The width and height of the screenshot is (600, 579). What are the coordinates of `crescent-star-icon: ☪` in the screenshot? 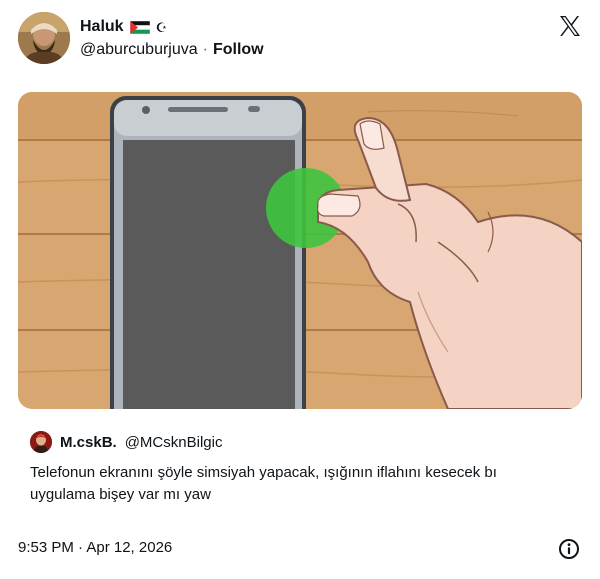 It's located at (161, 27).